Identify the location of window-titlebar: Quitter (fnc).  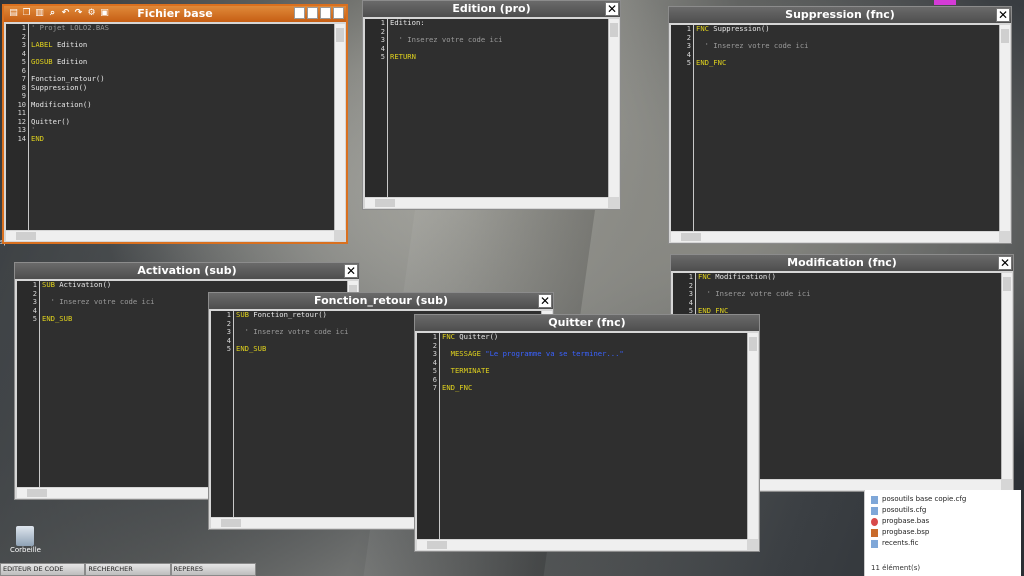
(587, 323).